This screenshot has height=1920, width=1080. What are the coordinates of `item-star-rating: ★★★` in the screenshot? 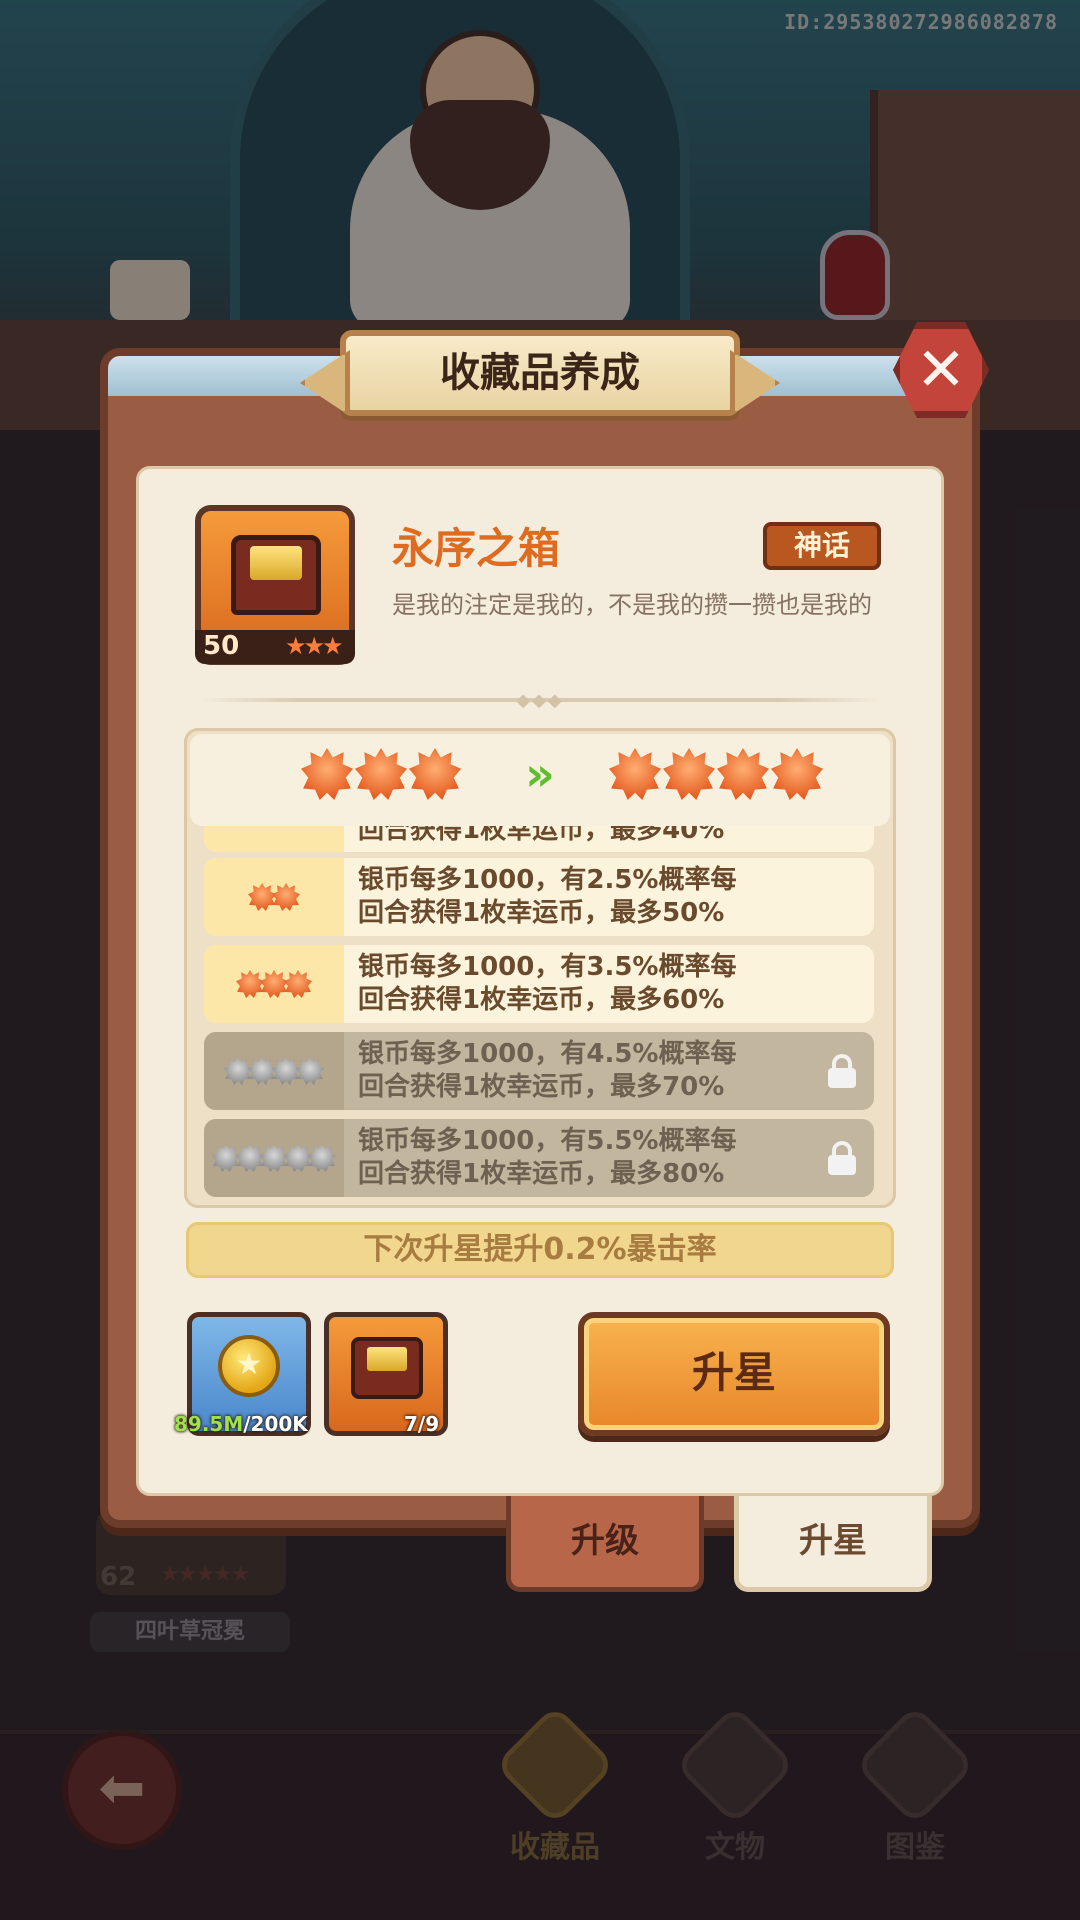 It's located at (314, 646).